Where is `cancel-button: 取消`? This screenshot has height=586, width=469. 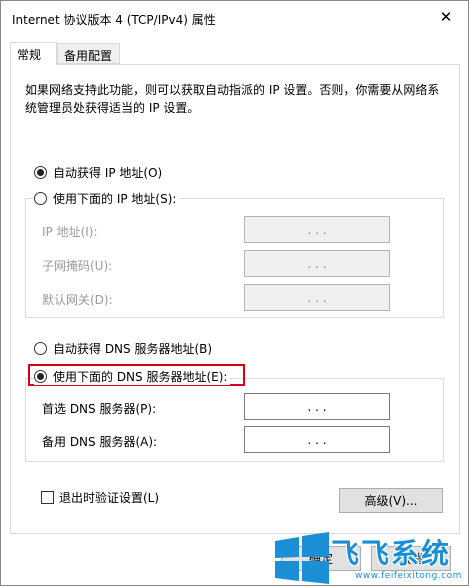
cancel-button: 取消 is located at coordinates (411, 558).